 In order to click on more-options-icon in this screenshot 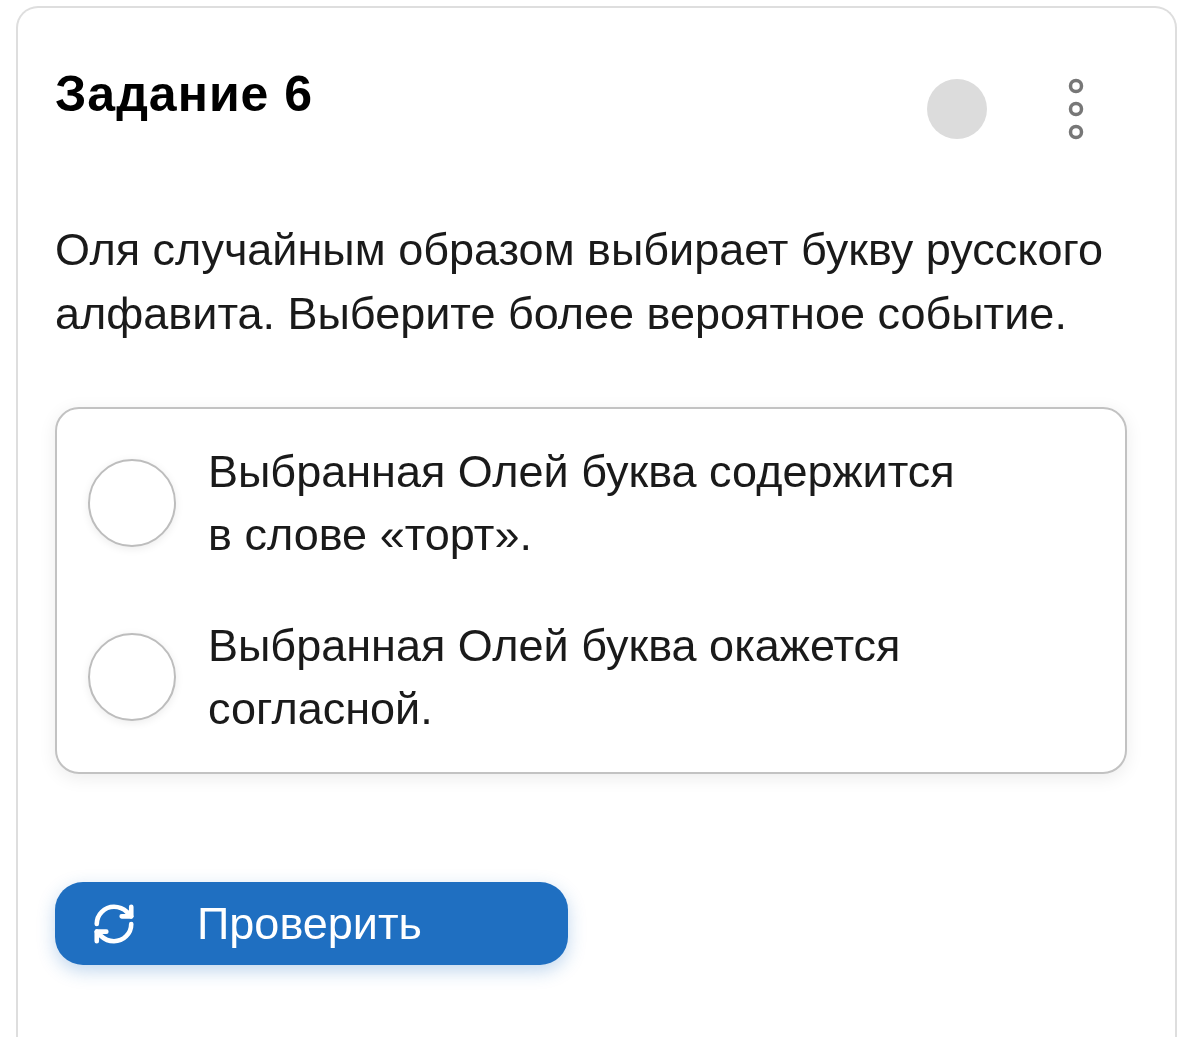, I will do `click(1076, 109)`.